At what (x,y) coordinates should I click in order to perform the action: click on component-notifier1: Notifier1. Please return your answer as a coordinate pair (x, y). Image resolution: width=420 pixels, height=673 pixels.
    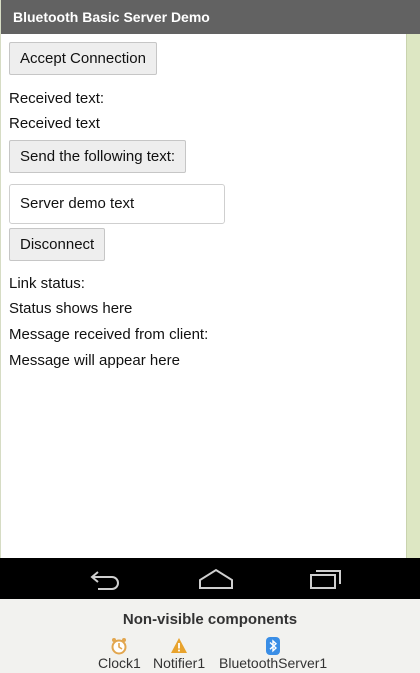
    Looking at the image, I should click on (179, 654).